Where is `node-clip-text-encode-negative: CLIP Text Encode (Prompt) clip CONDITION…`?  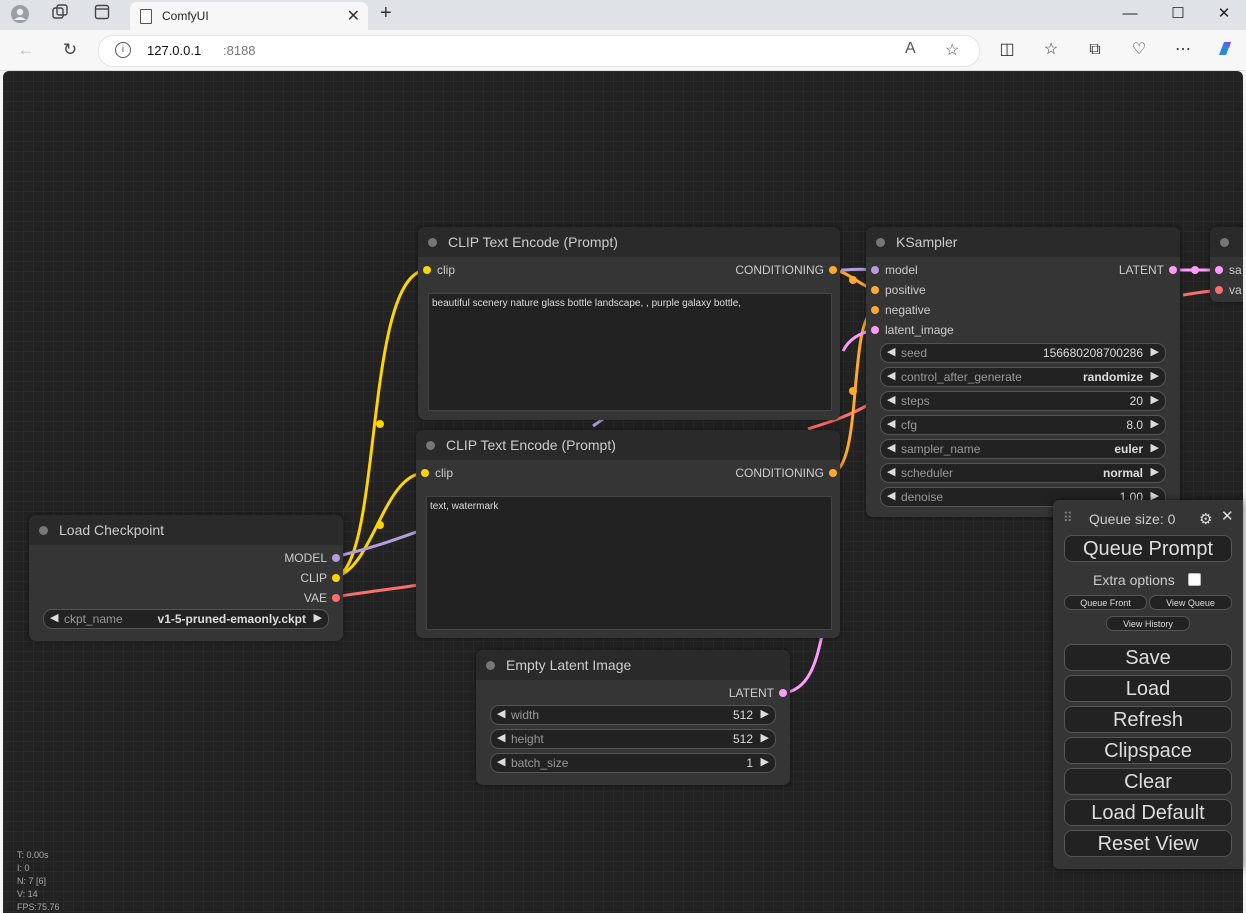
node-clip-text-encode-negative: CLIP Text Encode (Prompt) clip CONDITION… is located at coordinates (628, 534).